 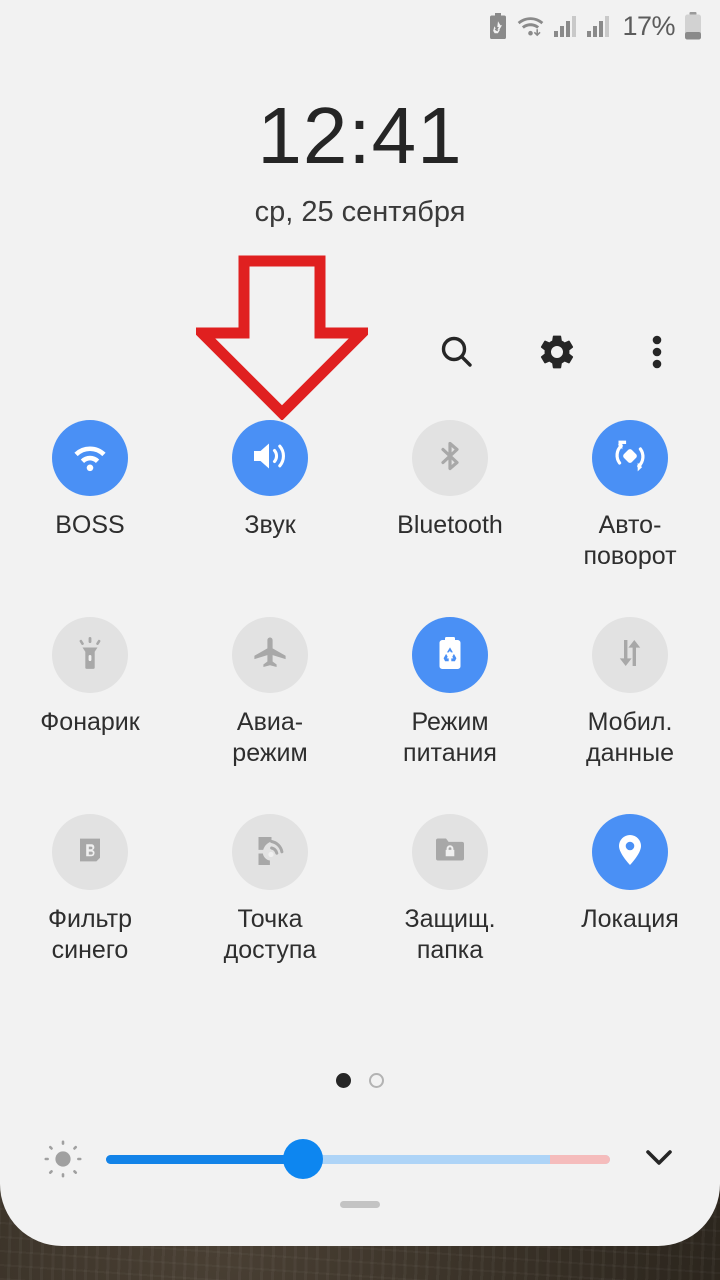 I want to click on airplane-icon, so click(x=270, y=655).